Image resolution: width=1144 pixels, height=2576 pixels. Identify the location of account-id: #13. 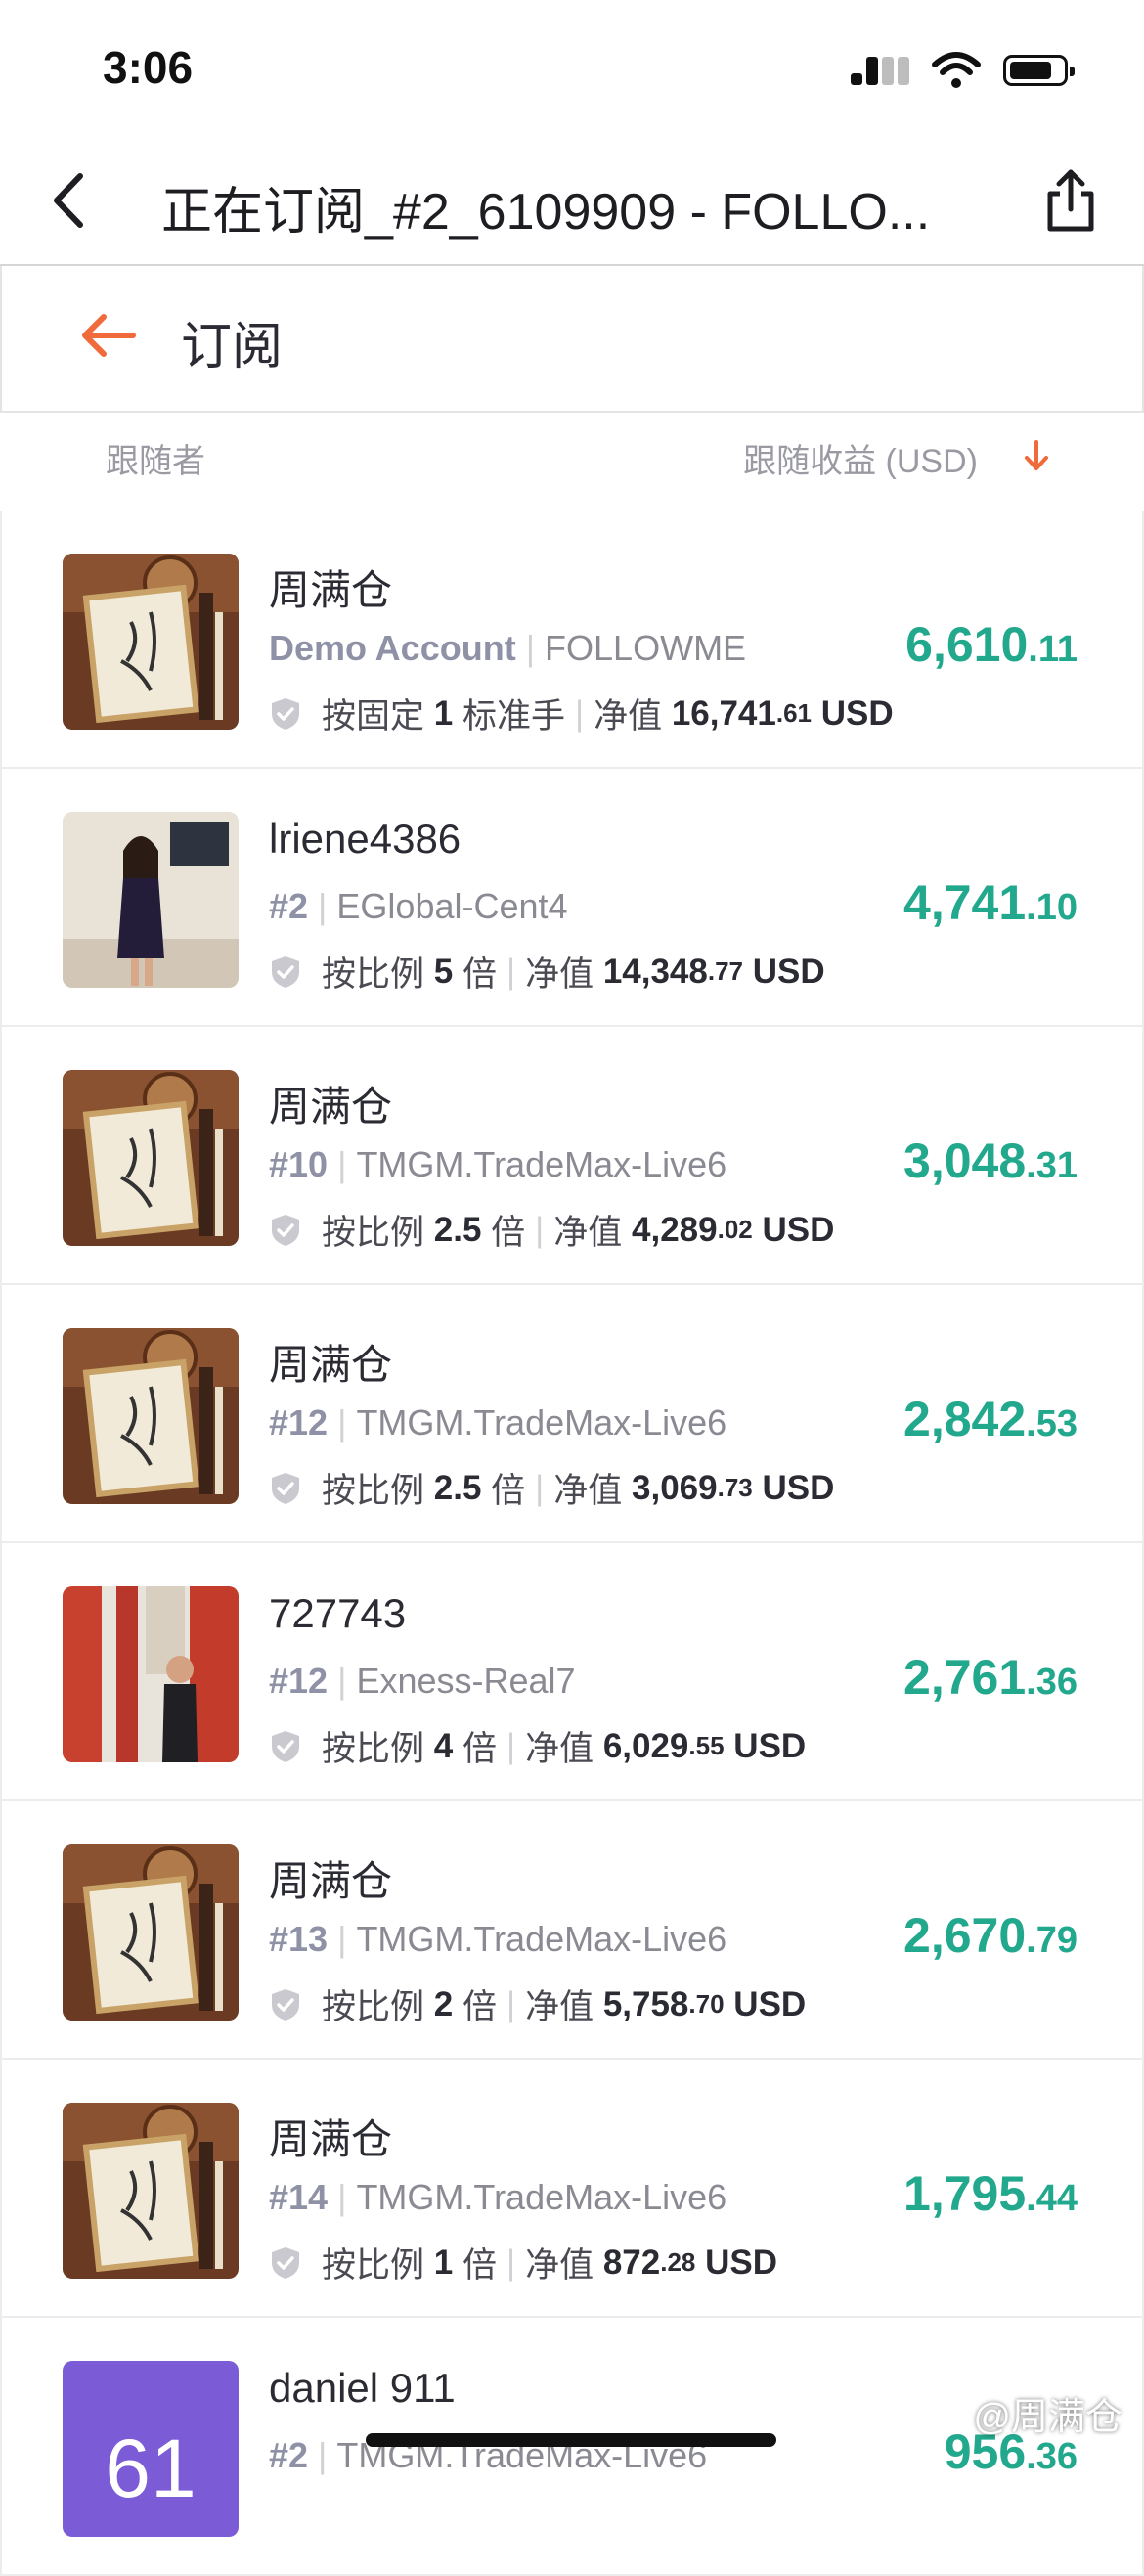
(299, 1939).